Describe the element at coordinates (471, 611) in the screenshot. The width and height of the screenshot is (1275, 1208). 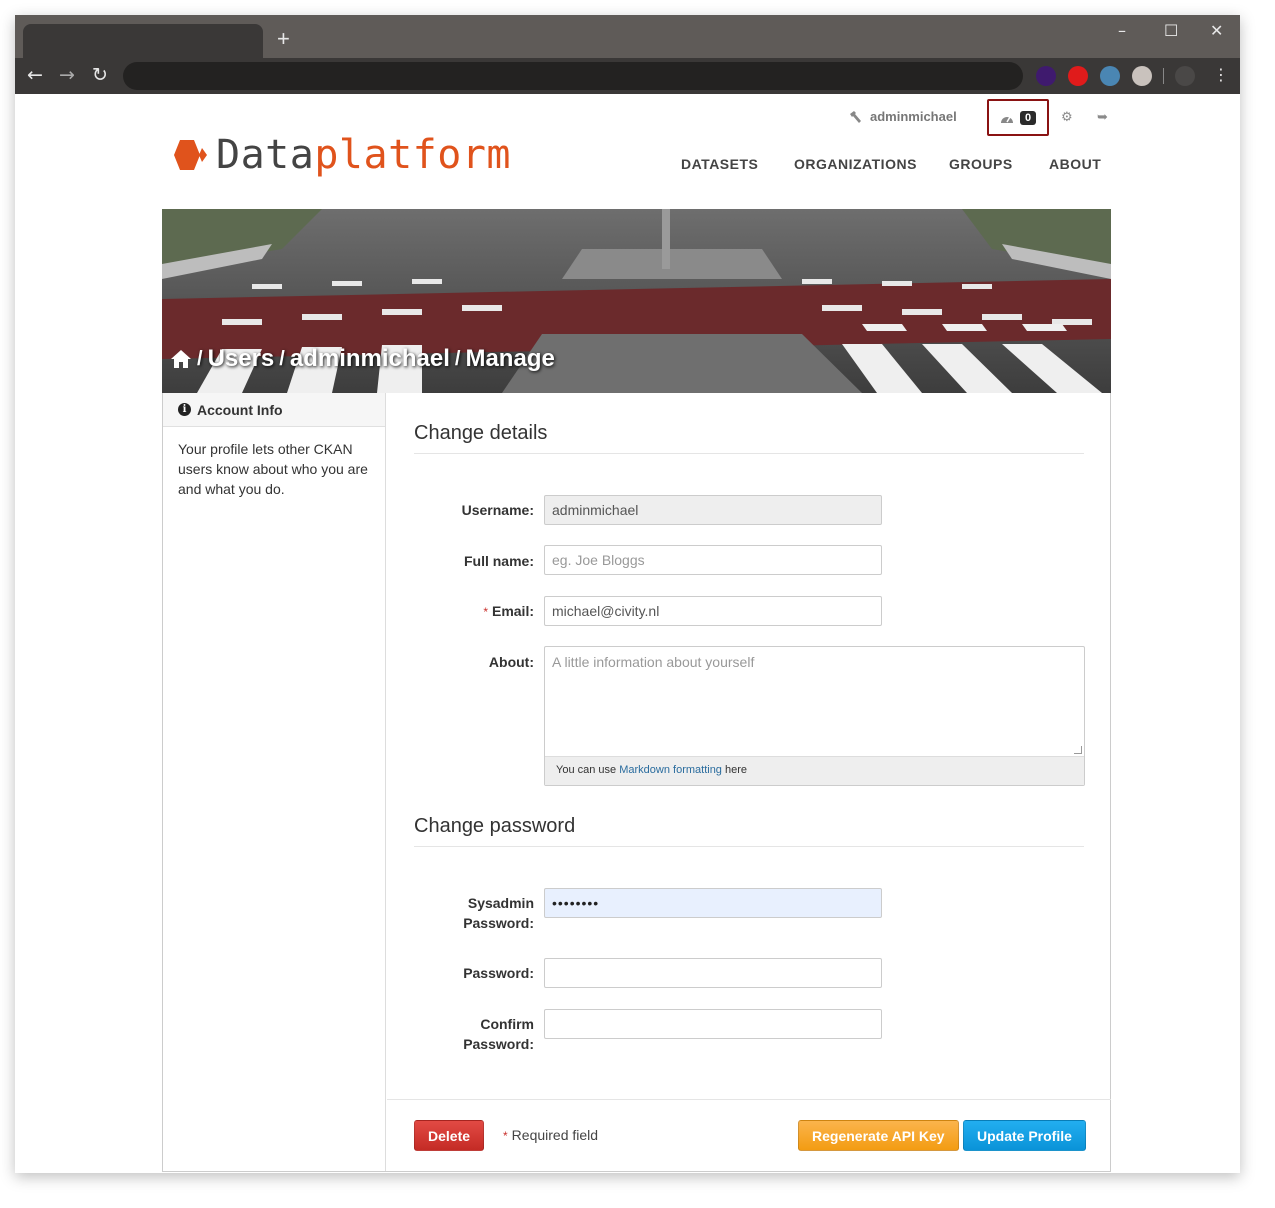
I see `email-label: * Email:` at that location.